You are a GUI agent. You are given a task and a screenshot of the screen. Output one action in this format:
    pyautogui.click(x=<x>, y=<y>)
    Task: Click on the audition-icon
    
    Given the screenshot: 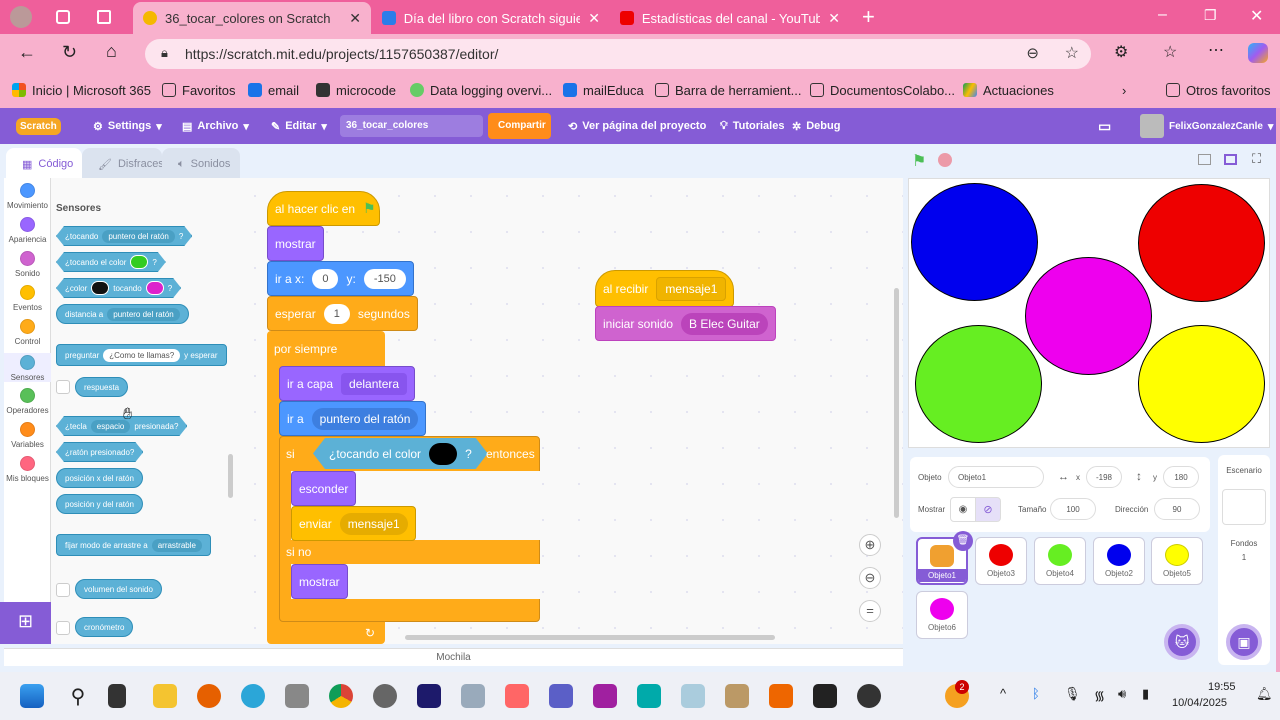 What is the action you would take?
    pyautogui.click(x=429, y=696)
    